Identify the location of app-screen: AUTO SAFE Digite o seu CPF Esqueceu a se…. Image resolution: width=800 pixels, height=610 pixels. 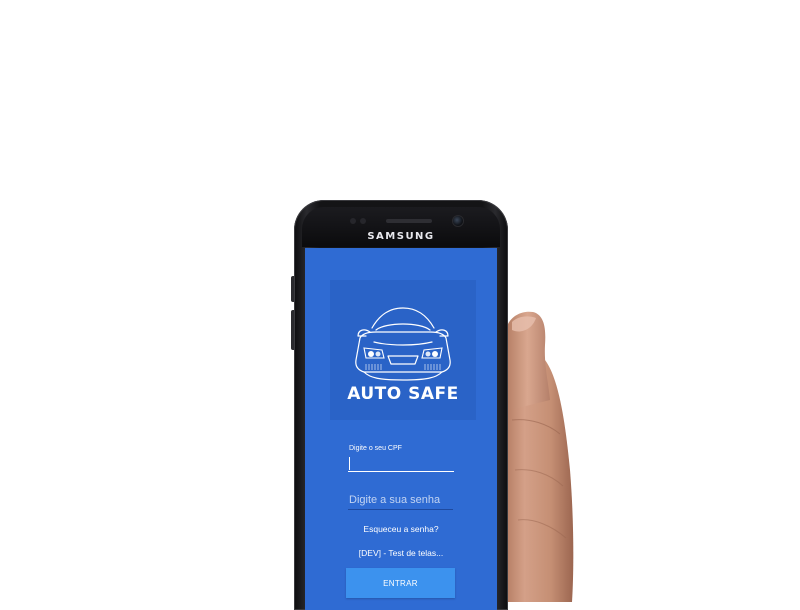
(401, 429).